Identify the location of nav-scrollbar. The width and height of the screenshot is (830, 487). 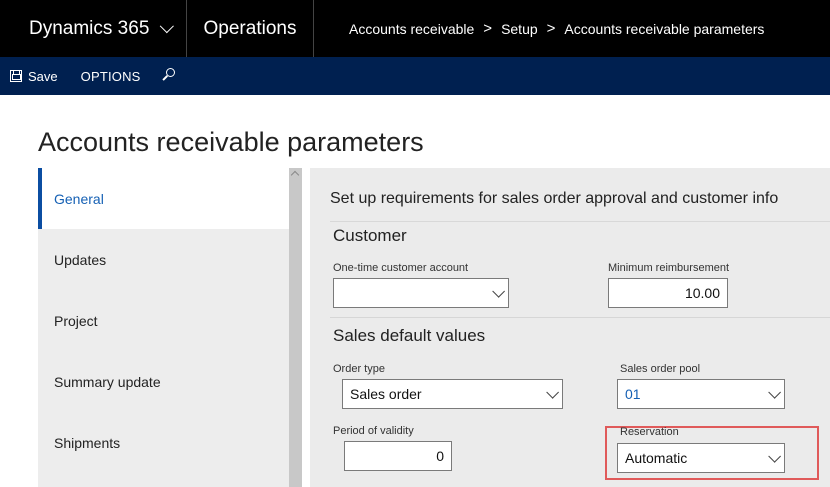
(295, 327).